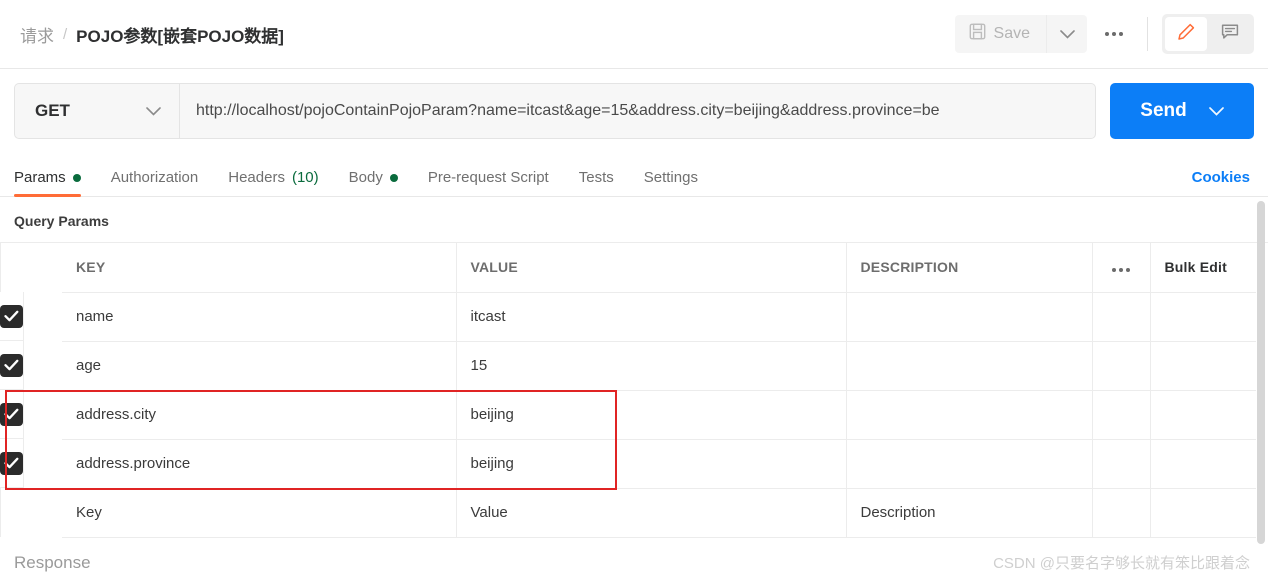  What do you see at coordinates (651, 317) in the screenshot?
I see `row-value: itcast` at bounding box center [651, 317].